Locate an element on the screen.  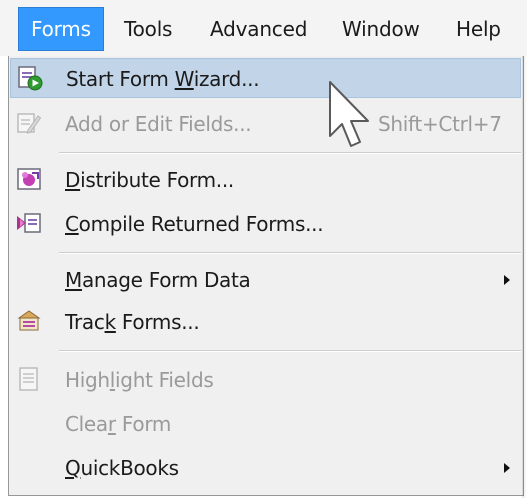
mouse-pointer-icon is located at coordinates (349, 114).